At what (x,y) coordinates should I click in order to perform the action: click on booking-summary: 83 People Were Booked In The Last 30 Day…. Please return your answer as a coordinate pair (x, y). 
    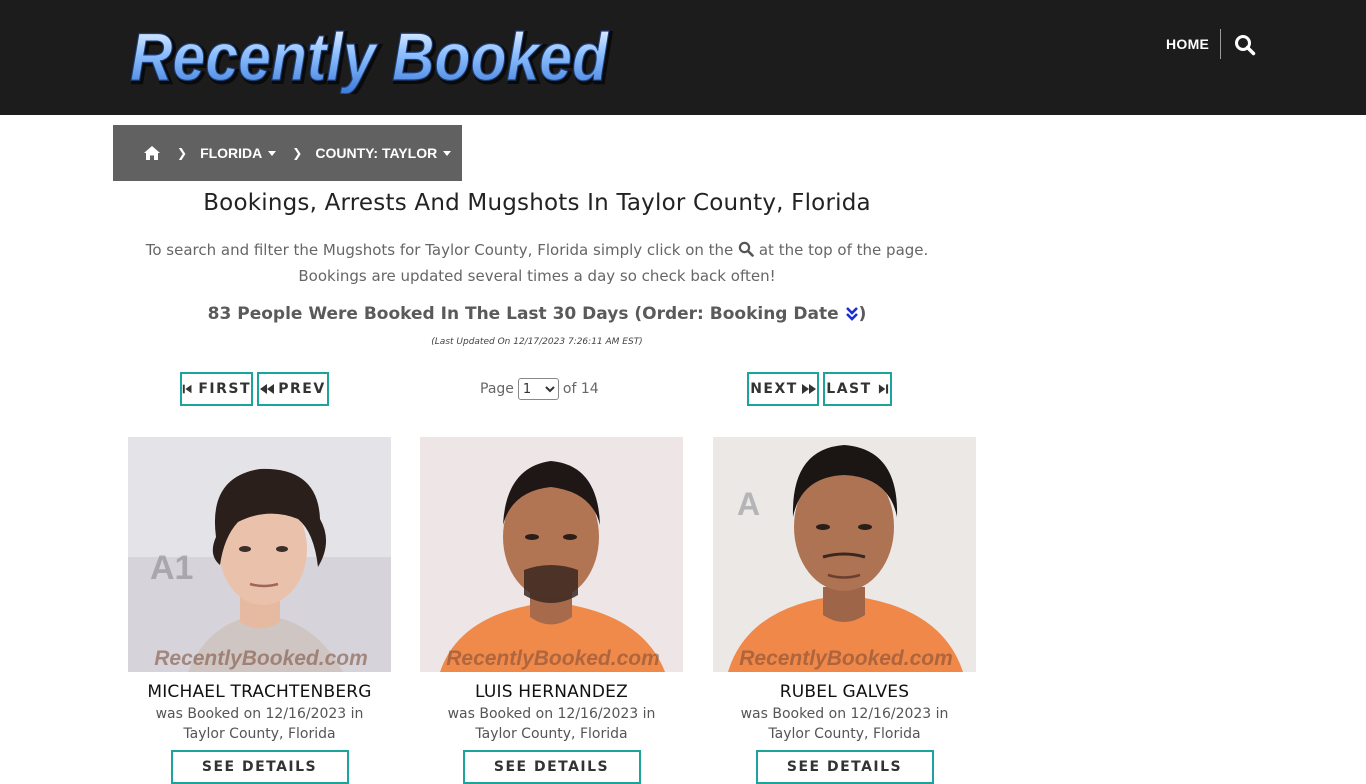
    Looking at the image, I should click on (537, 314).